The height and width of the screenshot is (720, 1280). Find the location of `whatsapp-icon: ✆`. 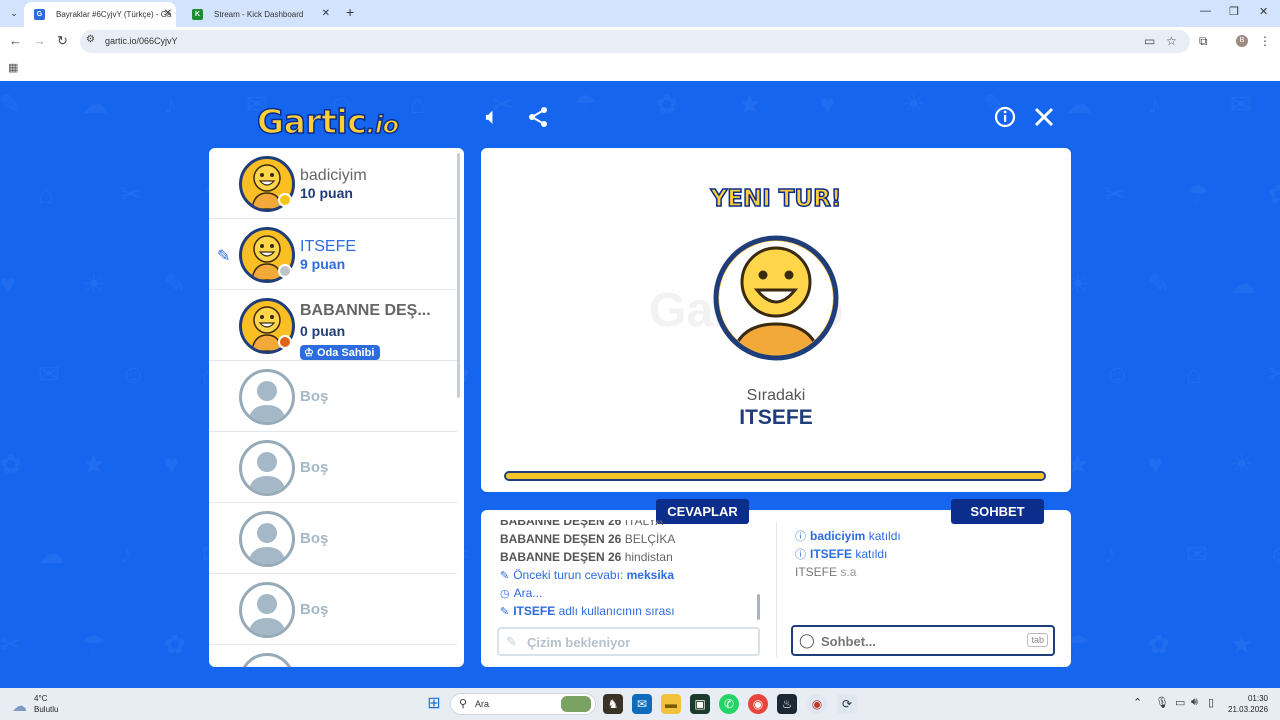

whatsapp-icon: ✆ is located at coordinates (729, 704).